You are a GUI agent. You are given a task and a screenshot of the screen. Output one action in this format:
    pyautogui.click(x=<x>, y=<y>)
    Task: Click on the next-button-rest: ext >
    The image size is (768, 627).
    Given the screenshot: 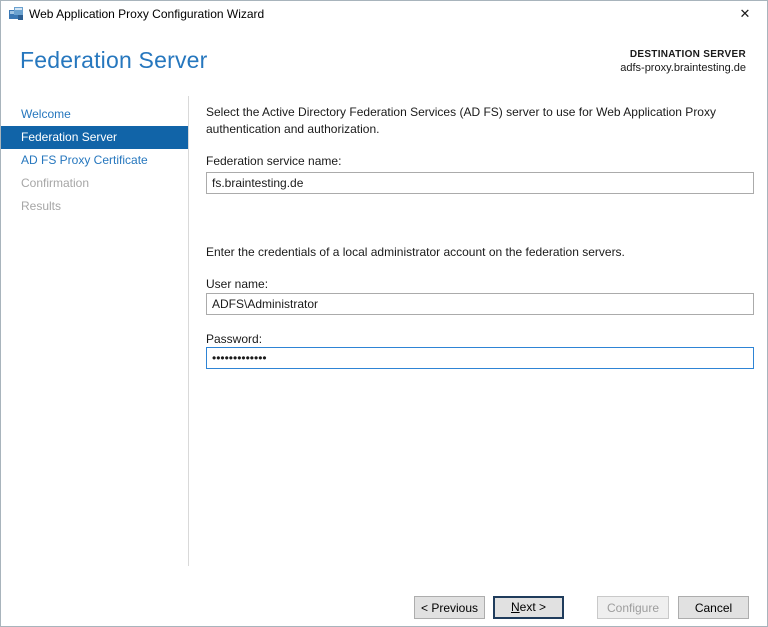 What is the action you would take?
    pyautogui.click(x=533, y=607)
    